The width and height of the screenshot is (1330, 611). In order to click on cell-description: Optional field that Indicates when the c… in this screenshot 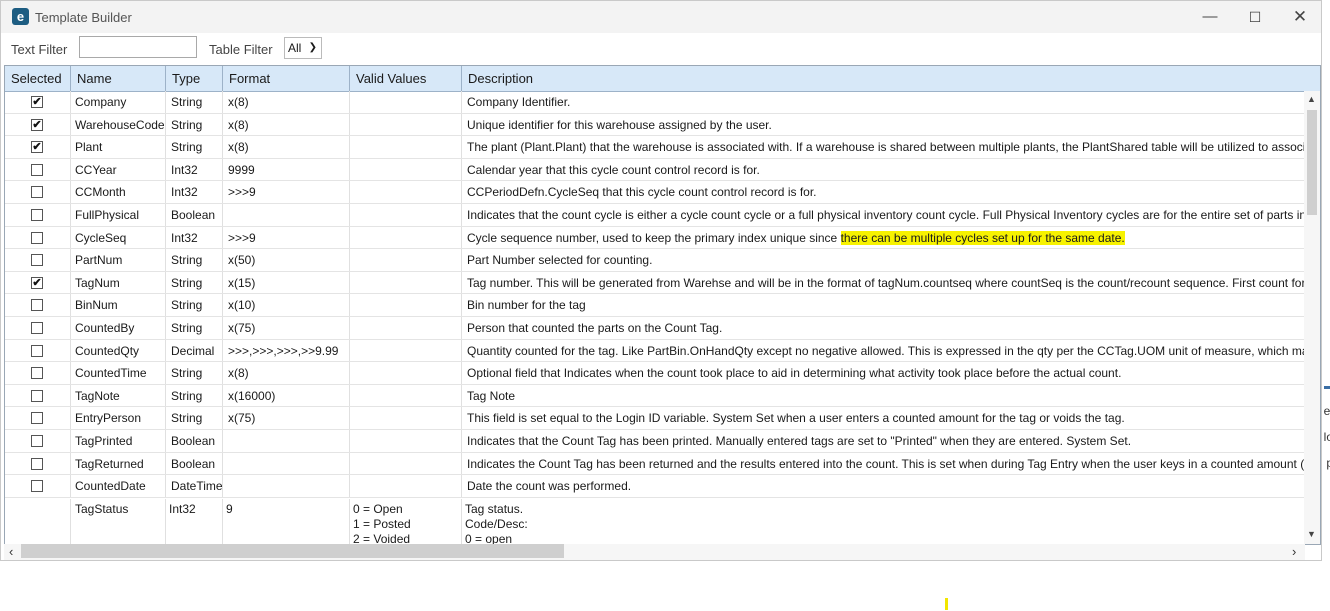, I will do `click(794, 373)`.